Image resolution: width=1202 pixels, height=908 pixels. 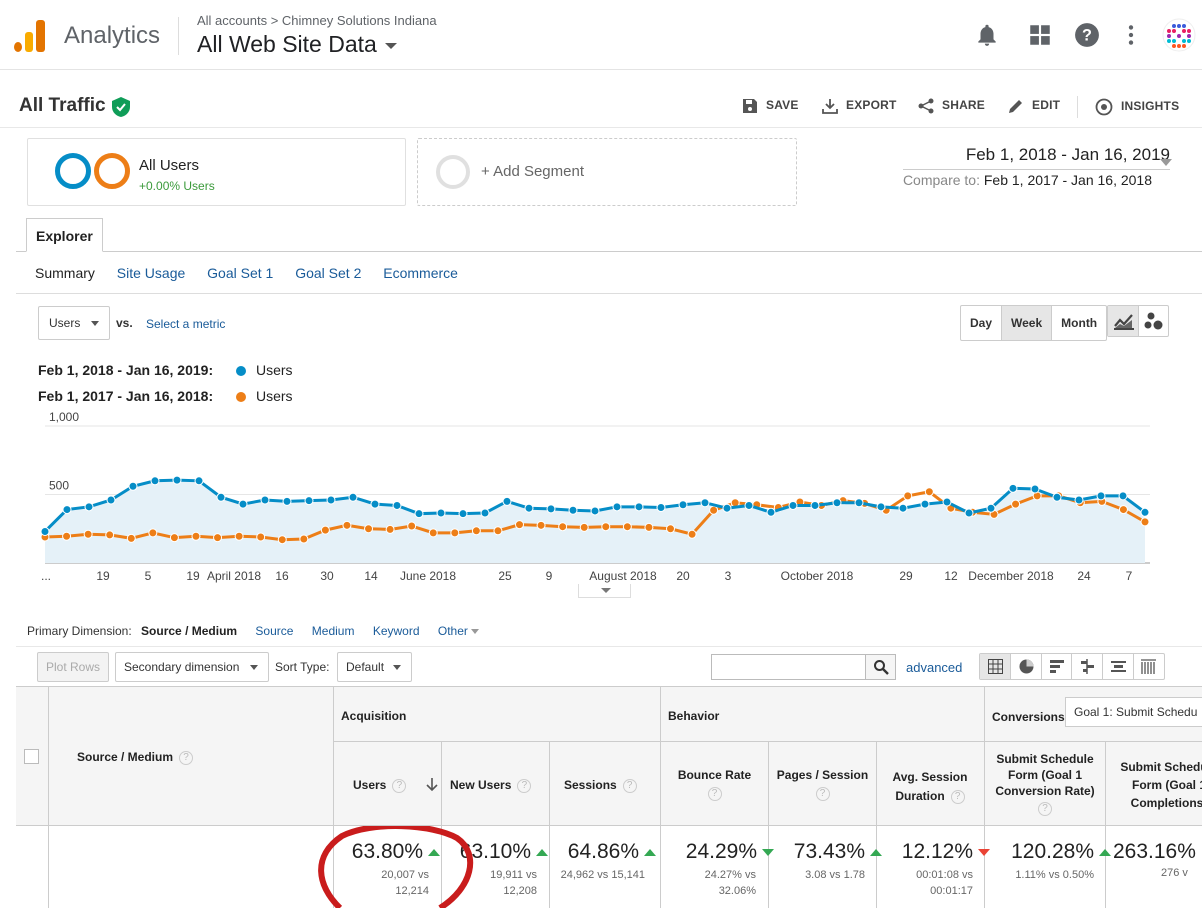 I want to click on save-button: SAVE, so click(x=770, y=106).